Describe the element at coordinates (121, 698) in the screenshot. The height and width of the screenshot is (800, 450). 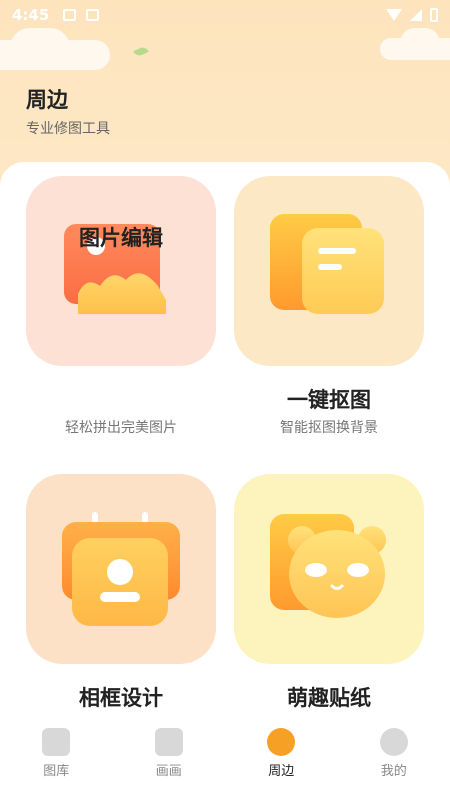
I see `frame-design-title: 相框设计` at that location.